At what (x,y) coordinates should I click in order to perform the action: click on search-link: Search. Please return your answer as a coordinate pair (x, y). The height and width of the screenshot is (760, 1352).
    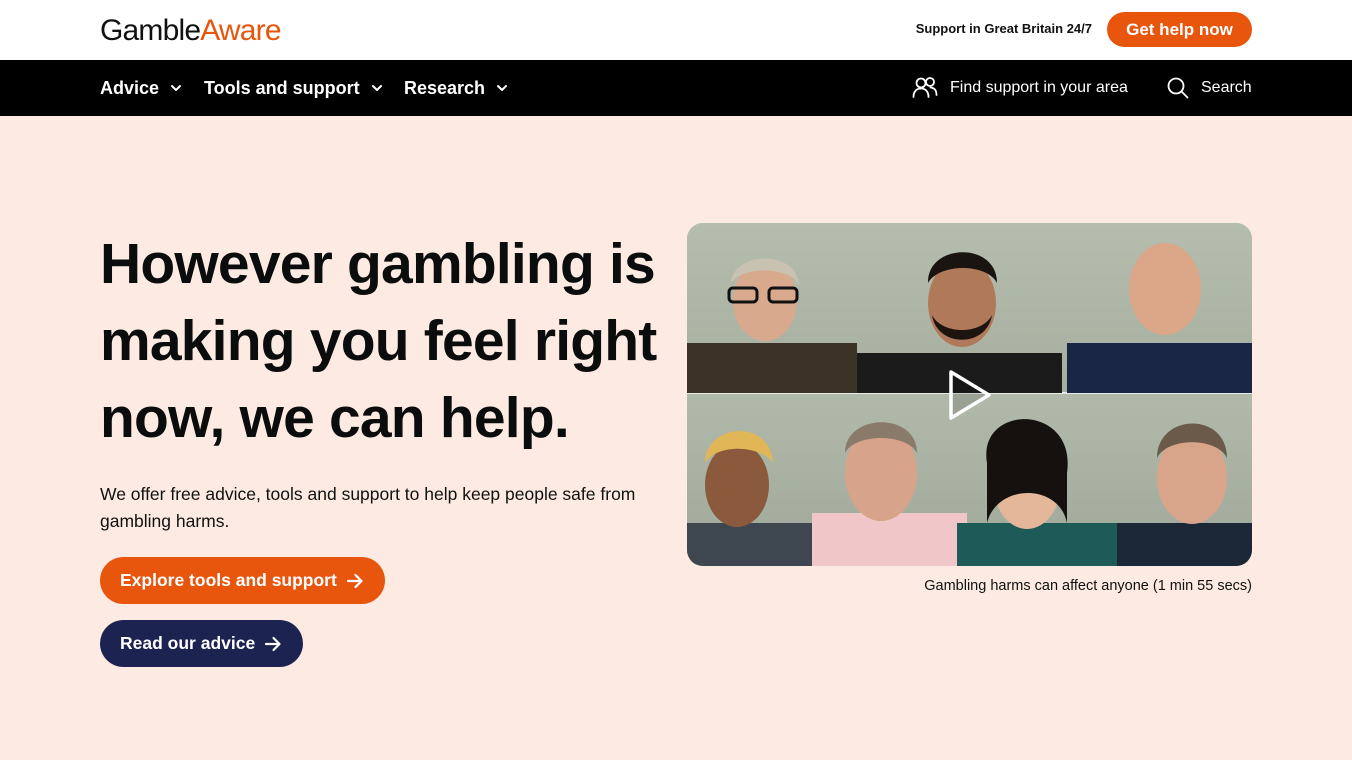
    Looking at the image, I should click on (1209, 88).